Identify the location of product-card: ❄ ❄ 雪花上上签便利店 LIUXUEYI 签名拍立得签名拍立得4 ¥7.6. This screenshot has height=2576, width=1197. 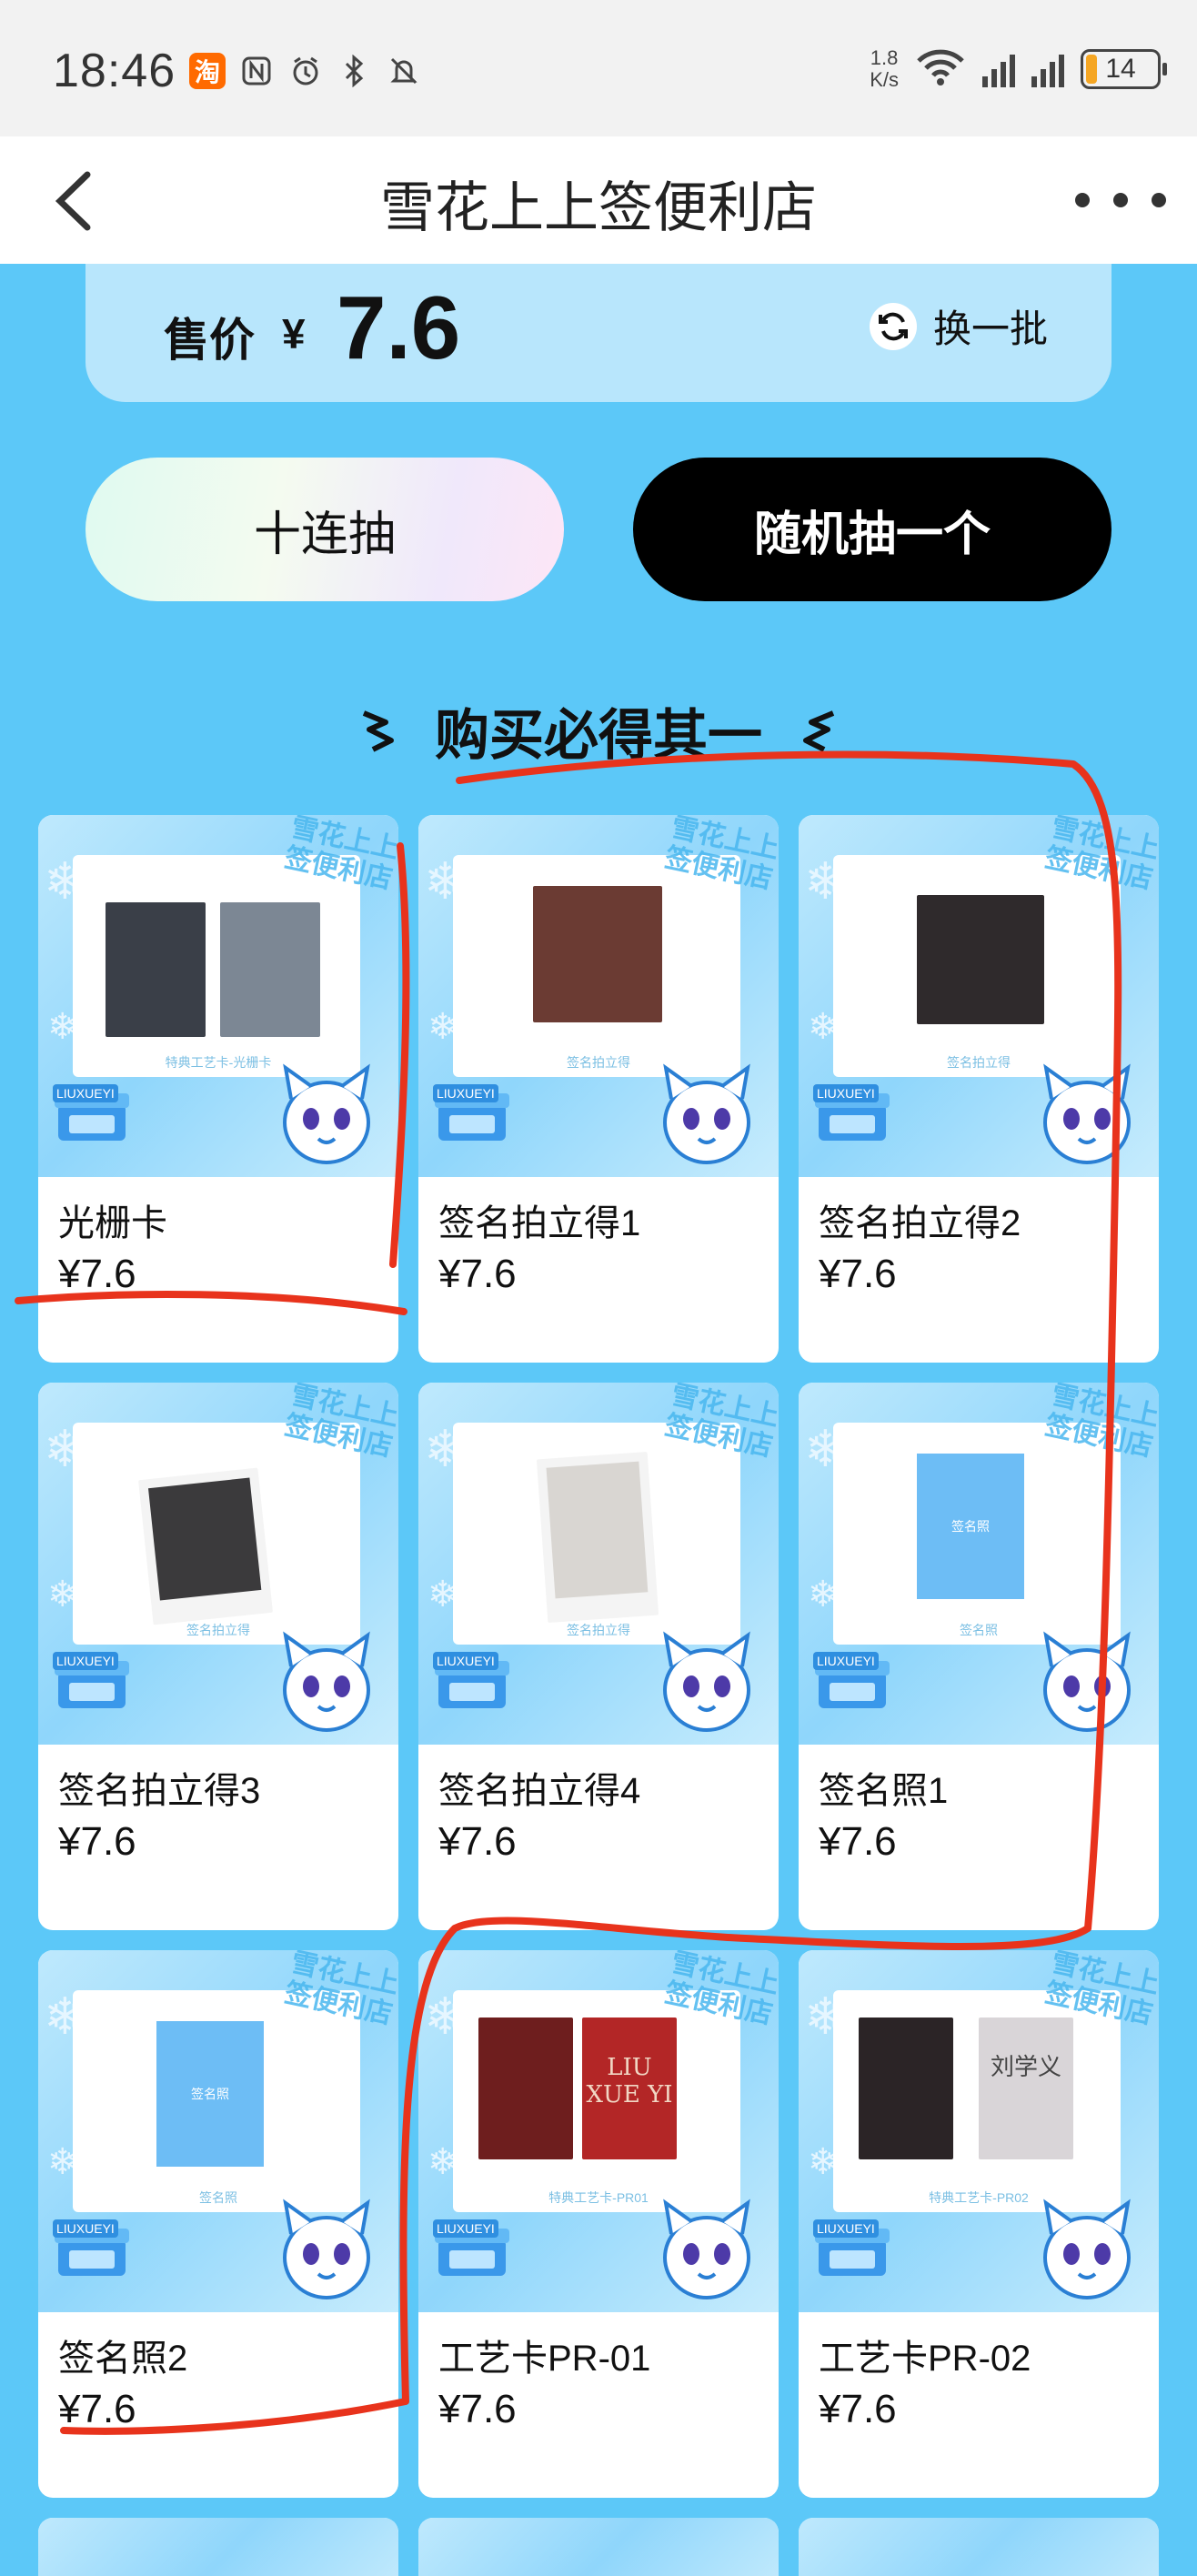
(598, 1656).